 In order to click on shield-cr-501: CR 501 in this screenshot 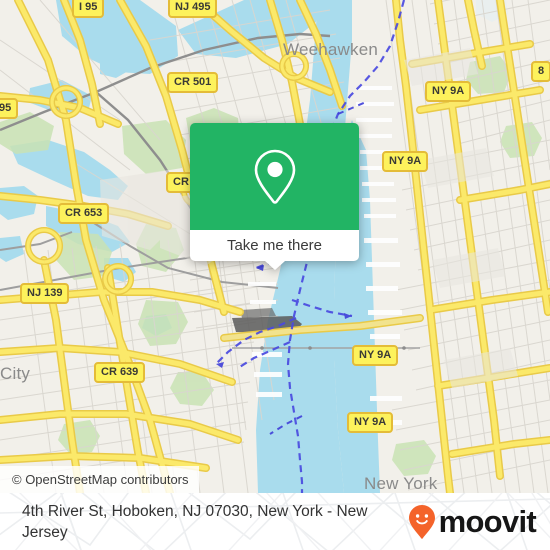, I will do `click(193, 82)`.